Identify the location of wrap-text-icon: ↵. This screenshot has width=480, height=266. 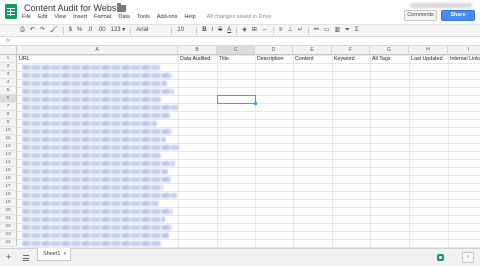
(300, 30).